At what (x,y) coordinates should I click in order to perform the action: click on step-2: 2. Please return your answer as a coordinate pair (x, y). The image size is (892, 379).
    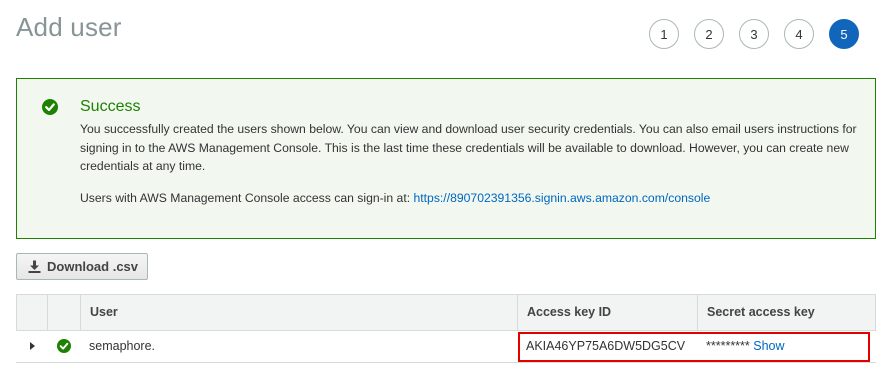
    Looking at the image, I should click on (709, 34).